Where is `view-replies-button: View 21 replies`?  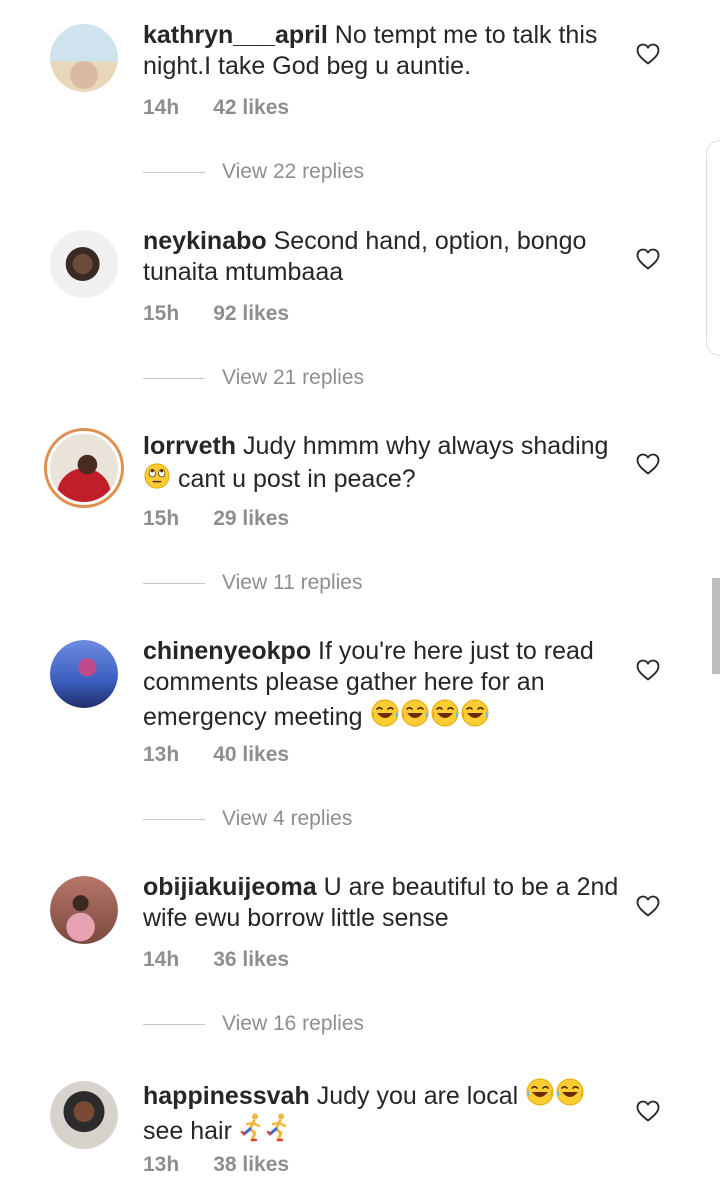 view-replies-button: View 21 replies is located at coordinates (253, 378).